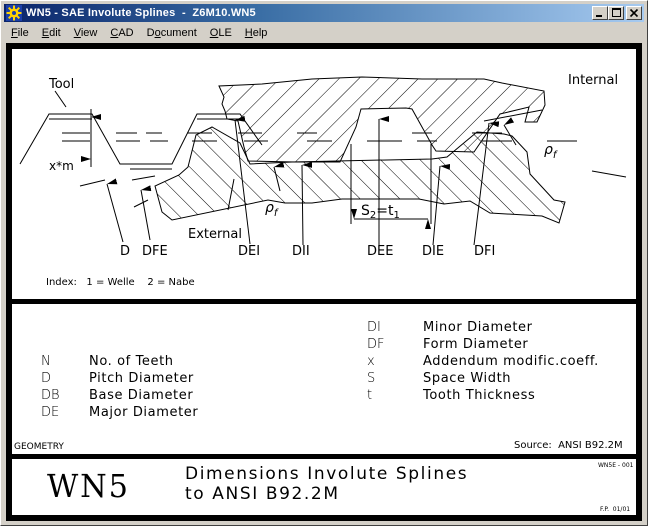 This screenshot has height=526, width=648. I want to click on legend-desc: Pitch Diameter, so click(141, 378).